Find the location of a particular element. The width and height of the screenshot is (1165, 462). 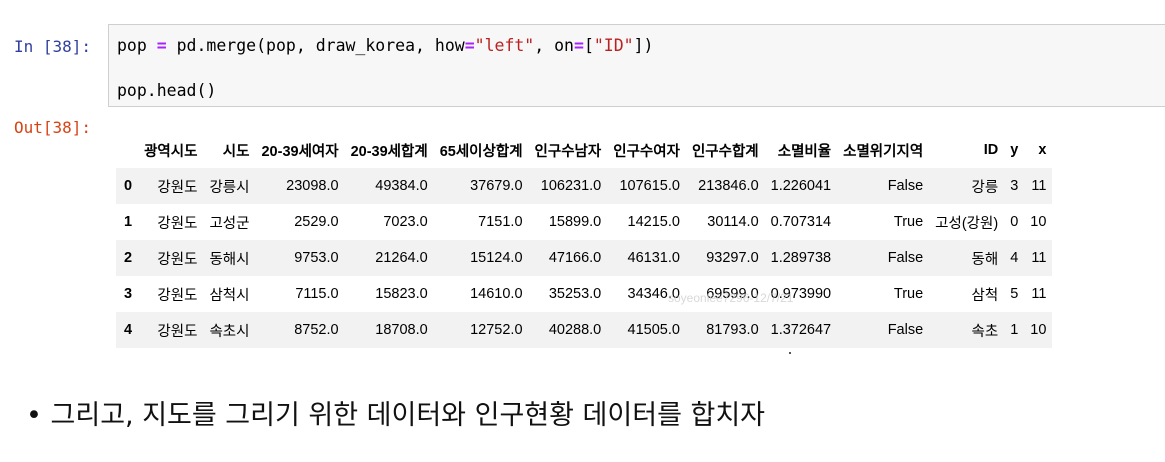

table-cell: 3 is located at coordinates (1014, 186).